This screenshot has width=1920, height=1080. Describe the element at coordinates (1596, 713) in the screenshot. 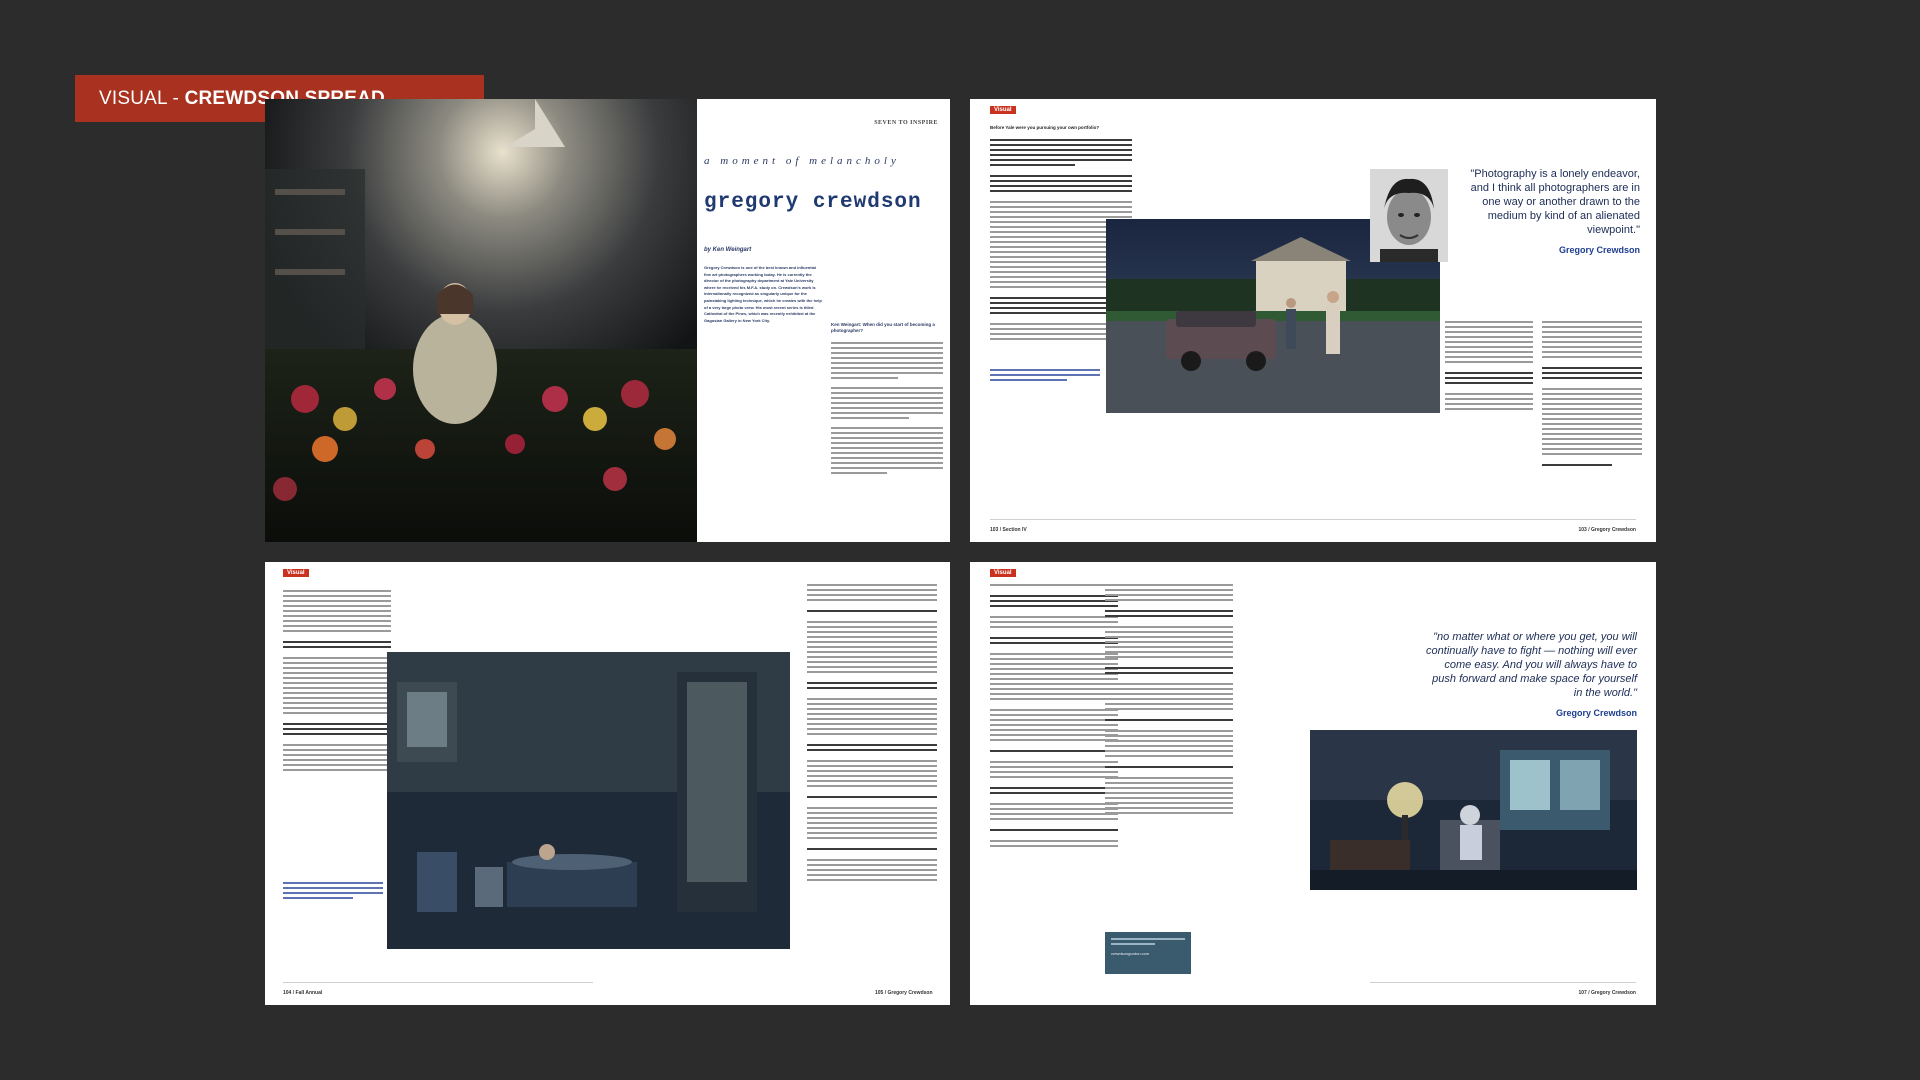

I see `spread-4-quote-author: Gregory Crewdson` at that location.